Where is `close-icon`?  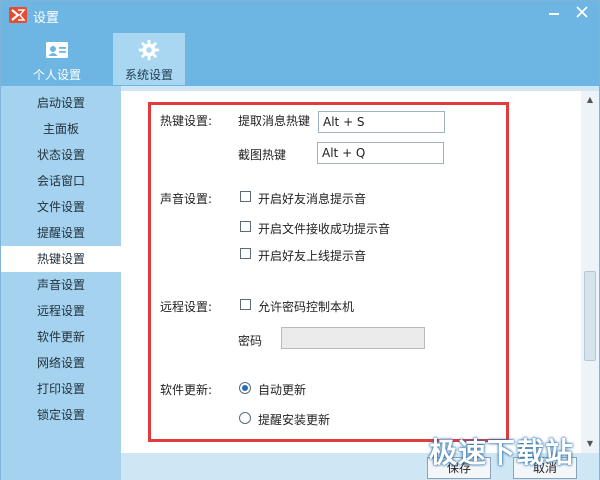
close-icon is located at coordinates (582, 12).